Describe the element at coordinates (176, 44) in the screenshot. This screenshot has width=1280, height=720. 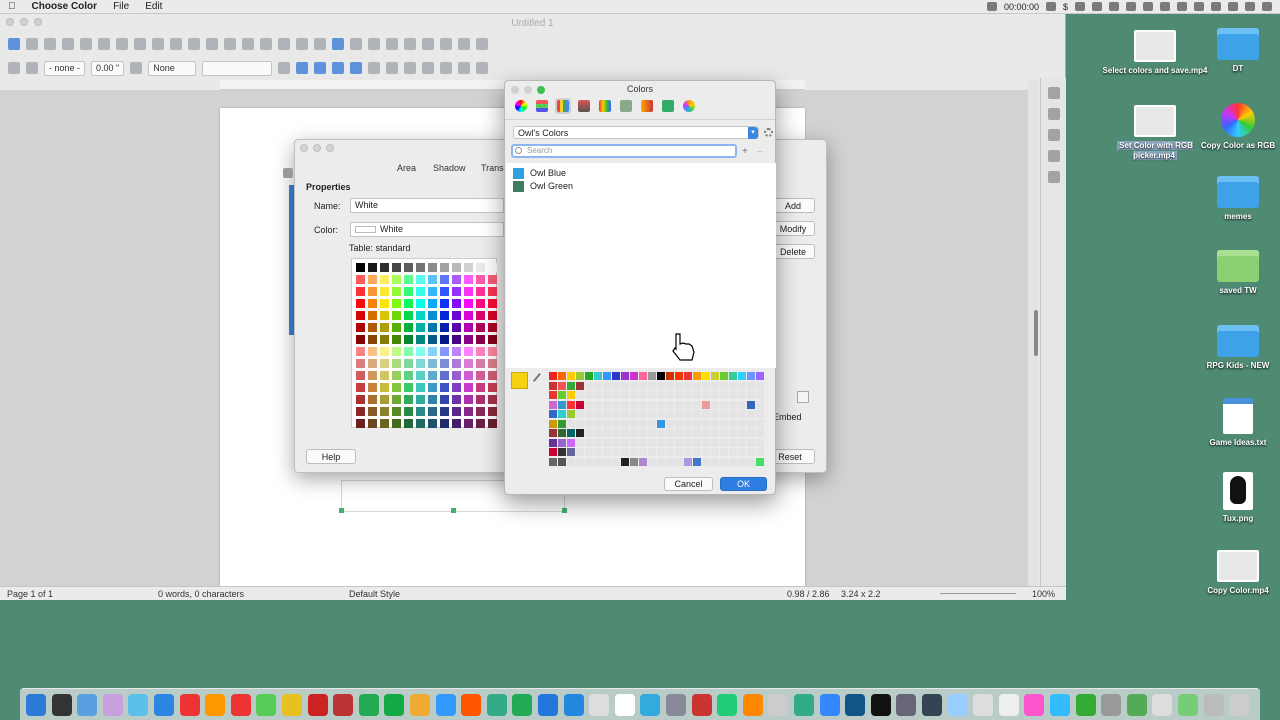
I see `clone-formatting-icon` at that location.